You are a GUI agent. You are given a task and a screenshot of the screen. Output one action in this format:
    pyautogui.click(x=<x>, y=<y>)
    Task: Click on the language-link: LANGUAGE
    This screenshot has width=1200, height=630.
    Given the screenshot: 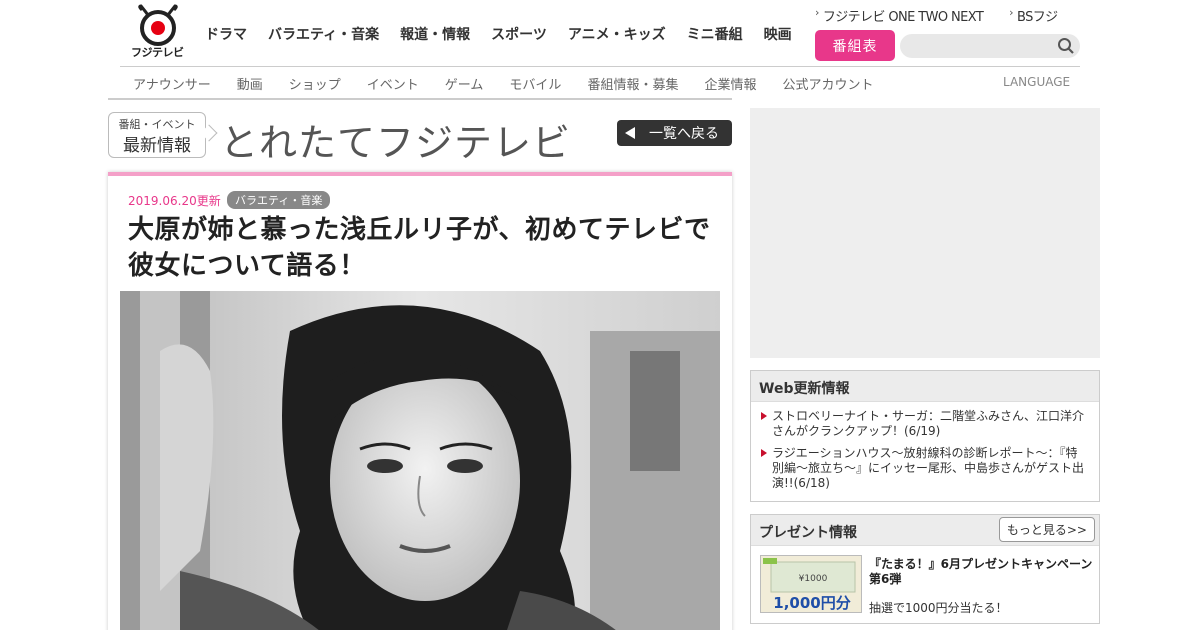 What is the action you would take?
    pyautogui.click(x=1036, y=82)
    